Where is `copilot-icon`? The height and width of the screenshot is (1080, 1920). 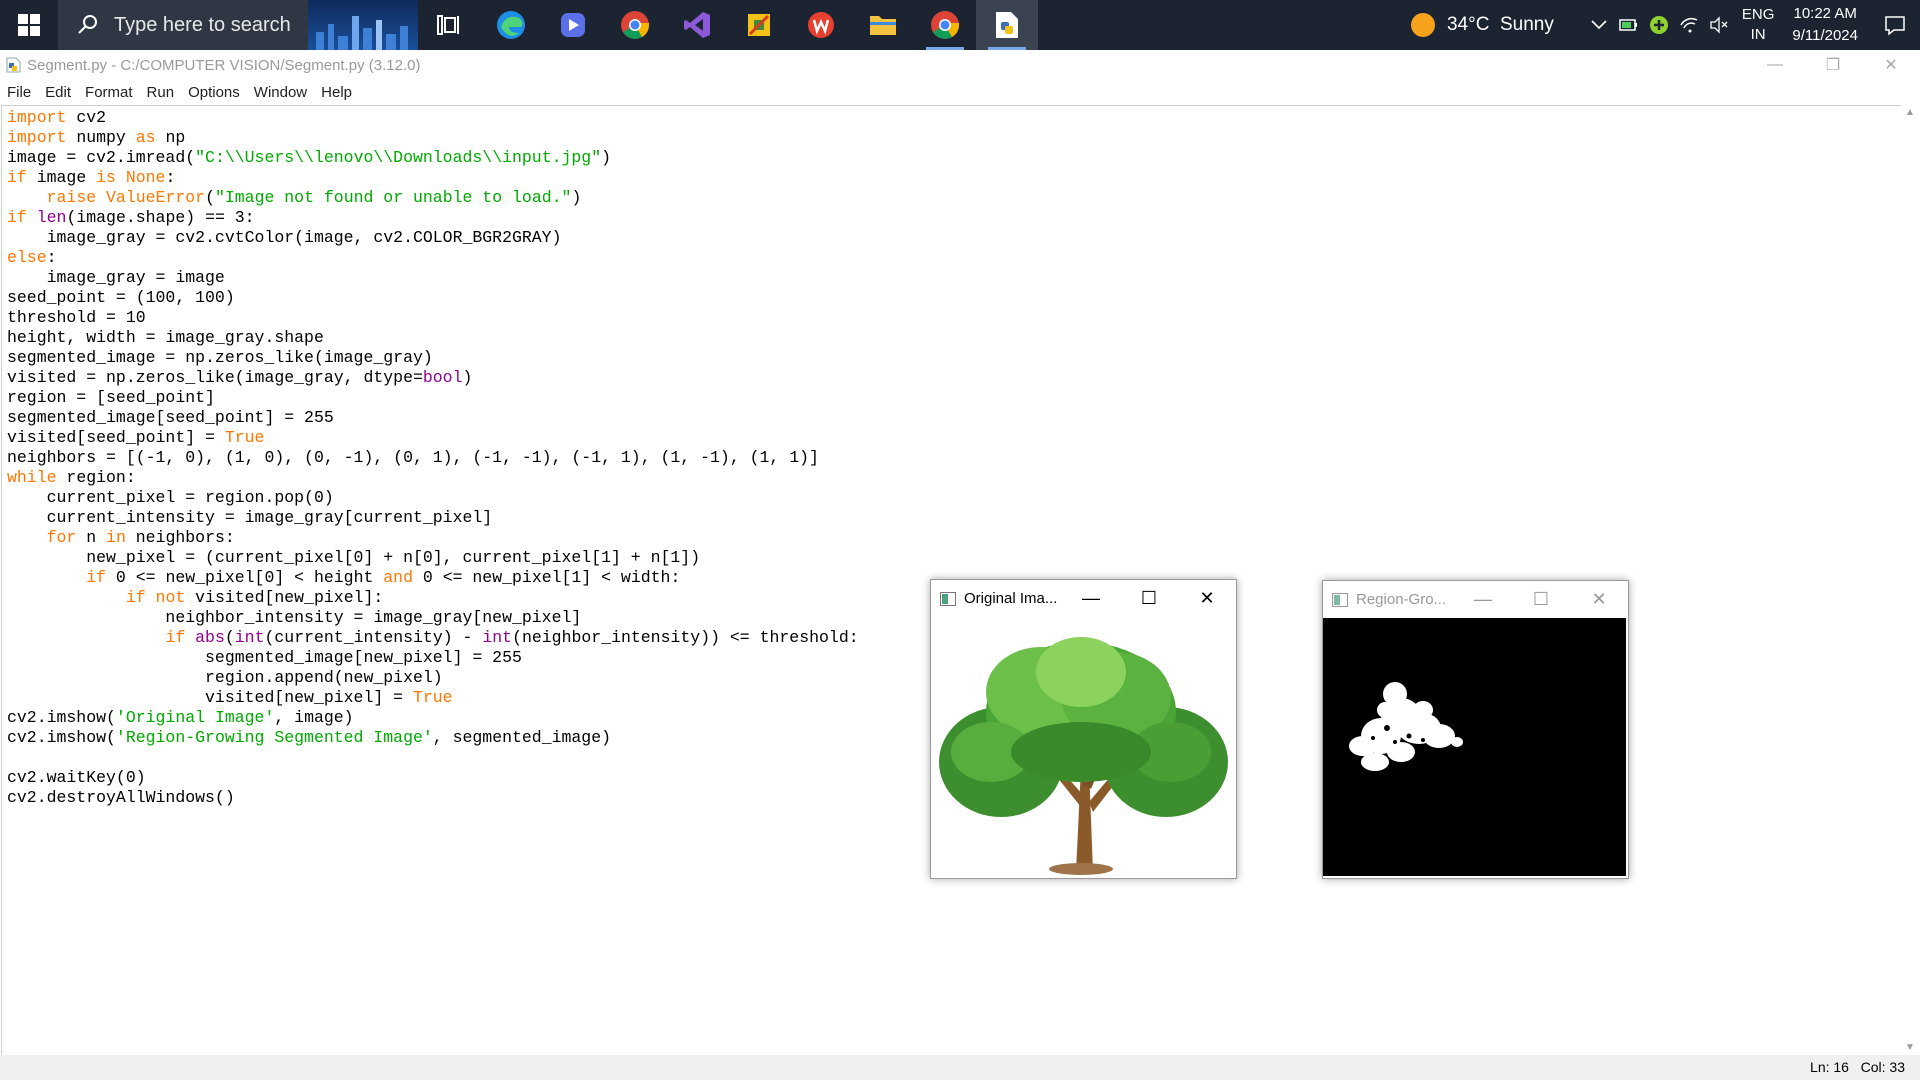 copilot-icon is located at coordinates (573, 25).